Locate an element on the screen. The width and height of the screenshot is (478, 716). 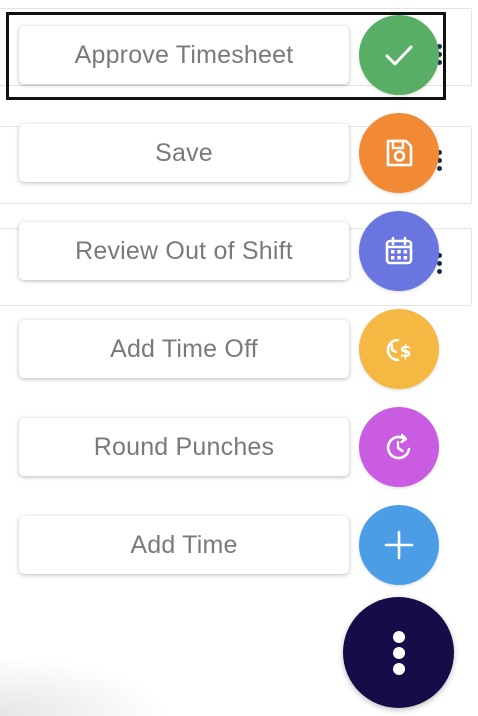
approve-timesheet-button is located at coordinates (399, 55).